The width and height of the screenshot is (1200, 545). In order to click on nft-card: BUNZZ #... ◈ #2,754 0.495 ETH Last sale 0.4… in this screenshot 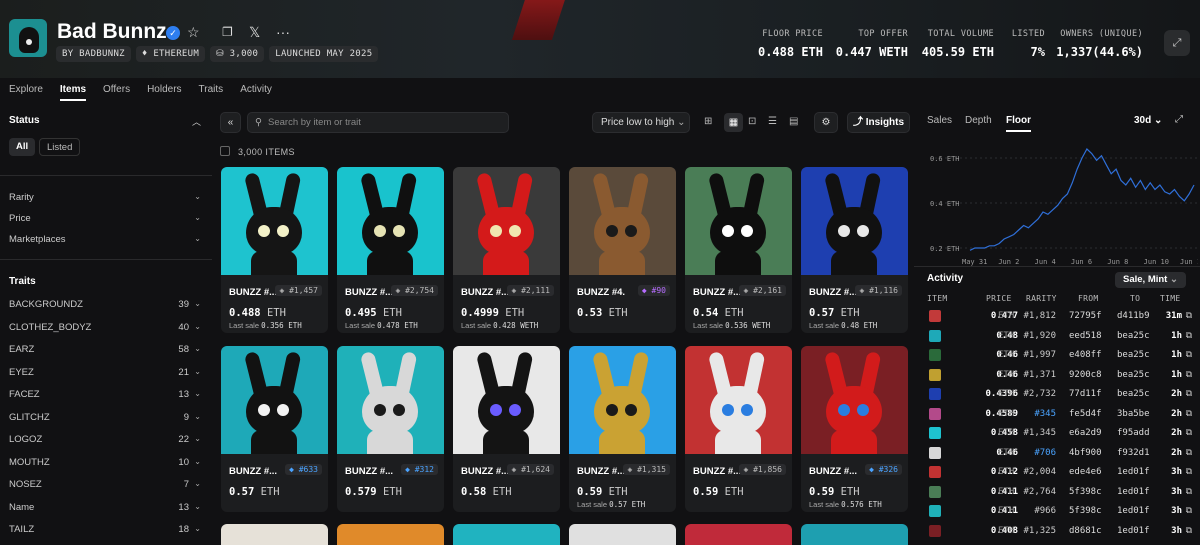, I will do `click(390, 250)`.